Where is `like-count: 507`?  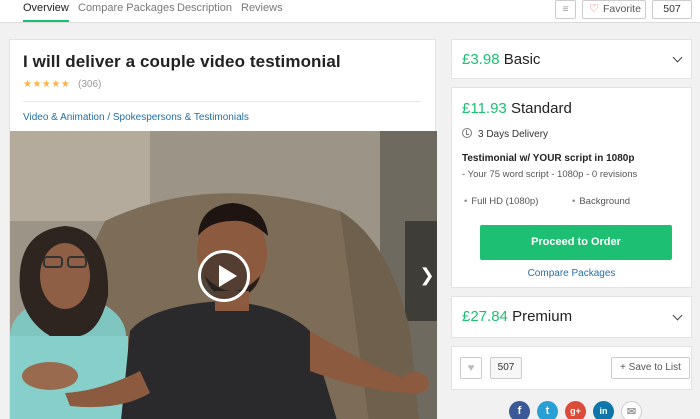
like-count: 507 is located at coordinates (506, 368).